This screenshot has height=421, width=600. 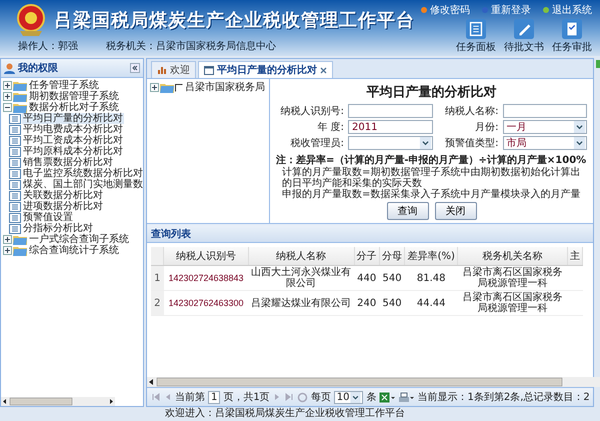 What do you see at coordinates (431, 159) in the screenshot?
I see `formula-note: 注：差异率=（计算的月产量-申报的月产量）÷计算的月产量×100%` at bounding box center [431, 159].